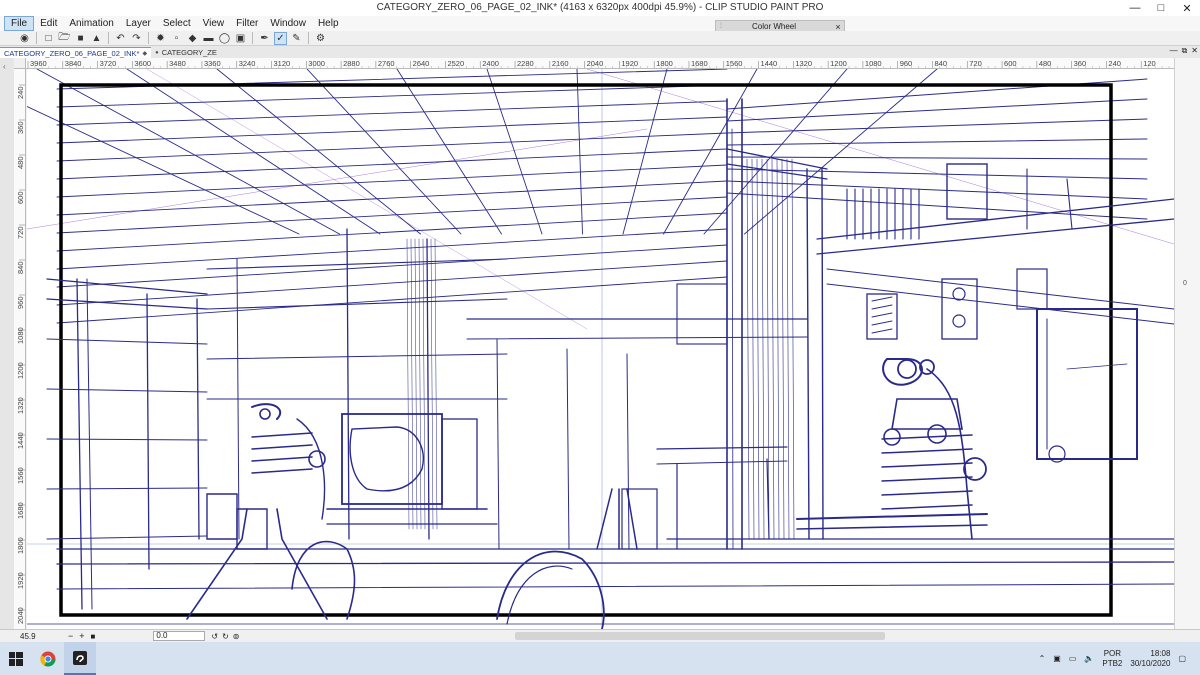 The height and width of the screenshot is (675, 1200). What do you see at coordinates (1182, 658) in the screenshot?
I see `notification-icon: ▢` at bounding box center [1182, 658].